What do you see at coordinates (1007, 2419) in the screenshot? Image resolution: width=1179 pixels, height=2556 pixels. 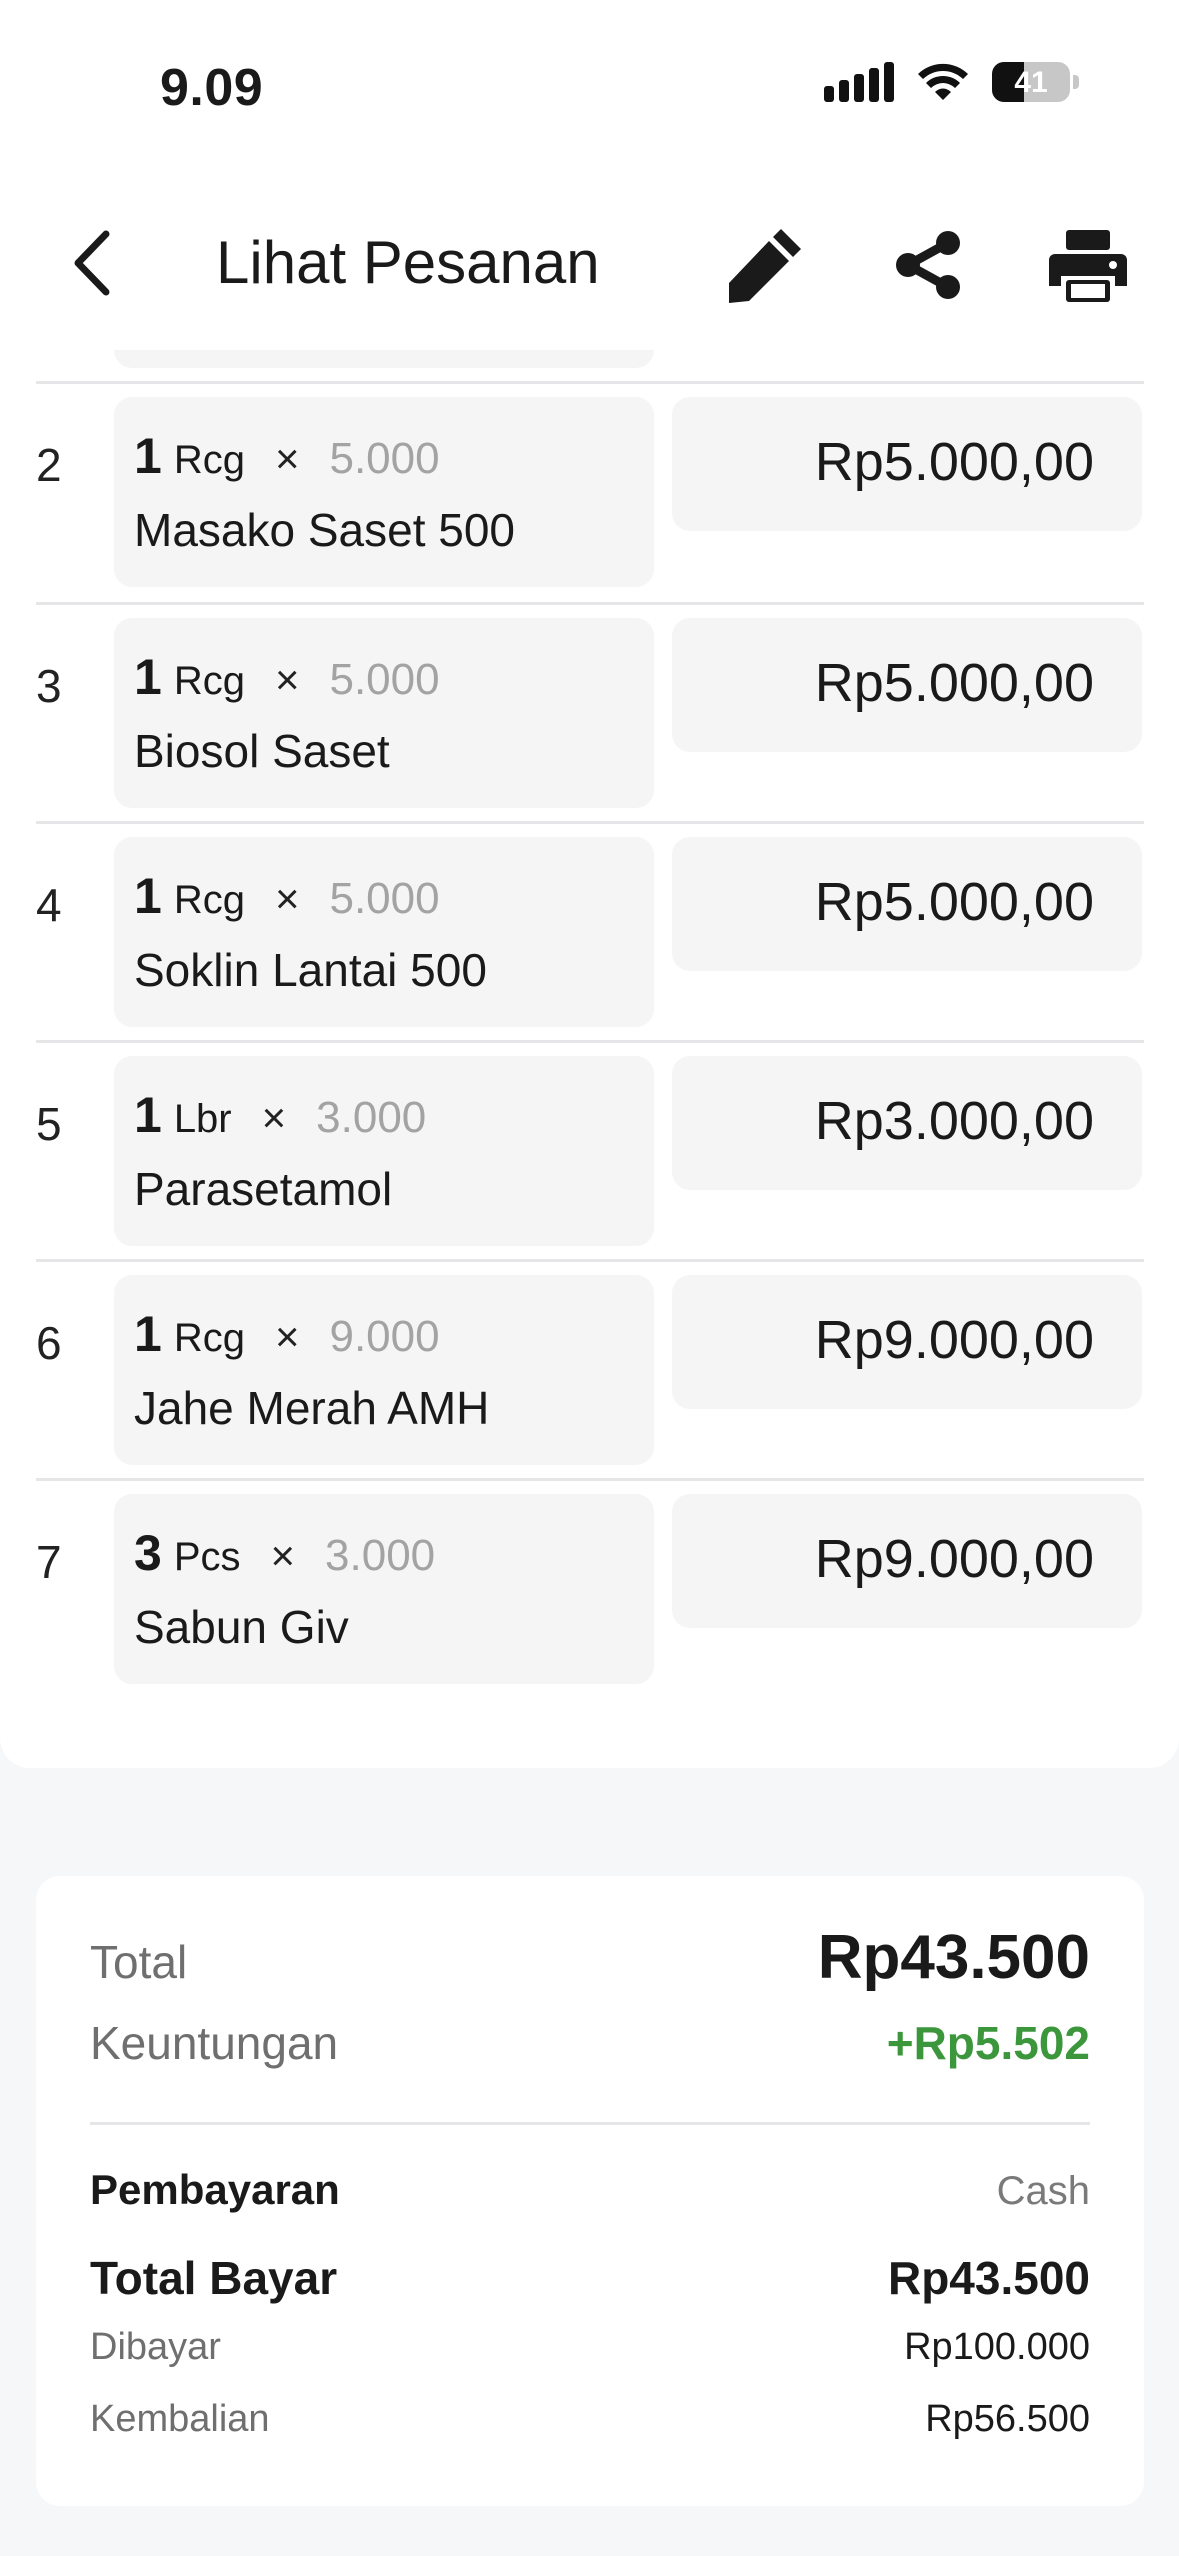 I see `change-value: Rp56.500` at bounding box center [1007, 2419].